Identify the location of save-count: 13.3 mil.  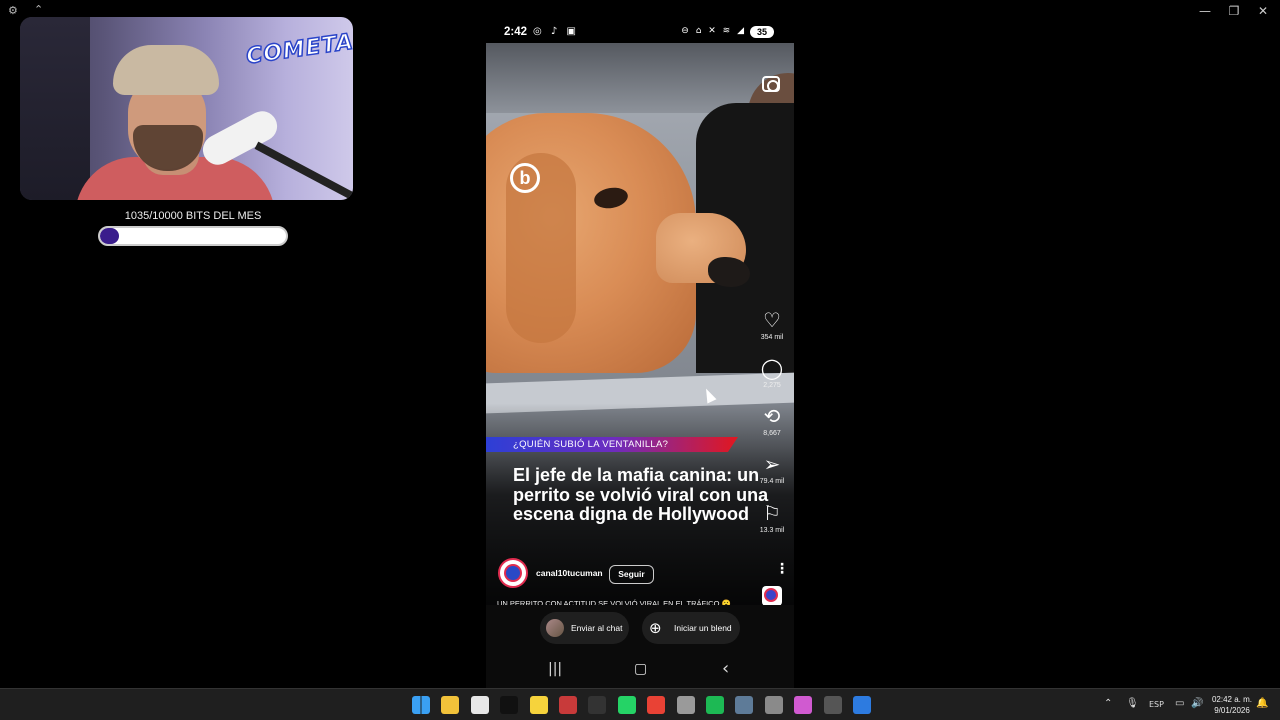
(772, 530).